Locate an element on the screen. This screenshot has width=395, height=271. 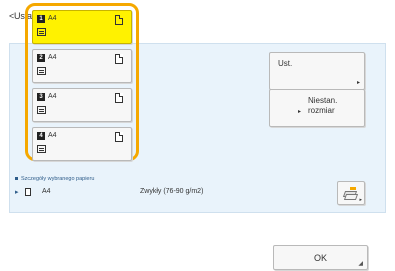
selected-paper-size: A4 is located at coordinates (46, 191).